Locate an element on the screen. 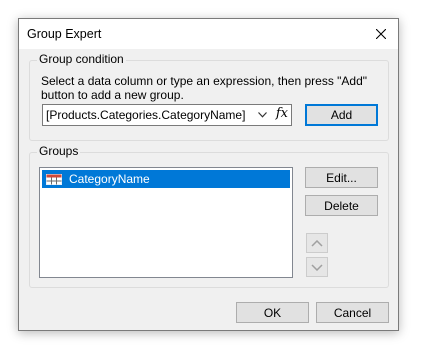  dialog-title: Group Expert is located at coordinates (64, 34).